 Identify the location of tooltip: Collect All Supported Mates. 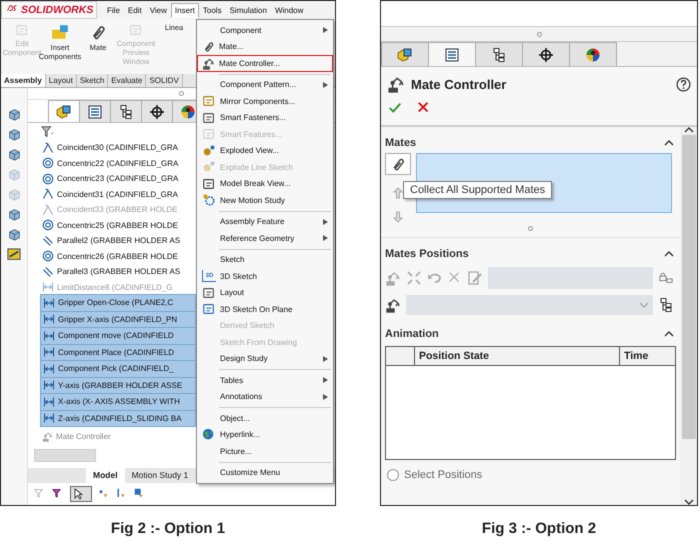
(477, 190).